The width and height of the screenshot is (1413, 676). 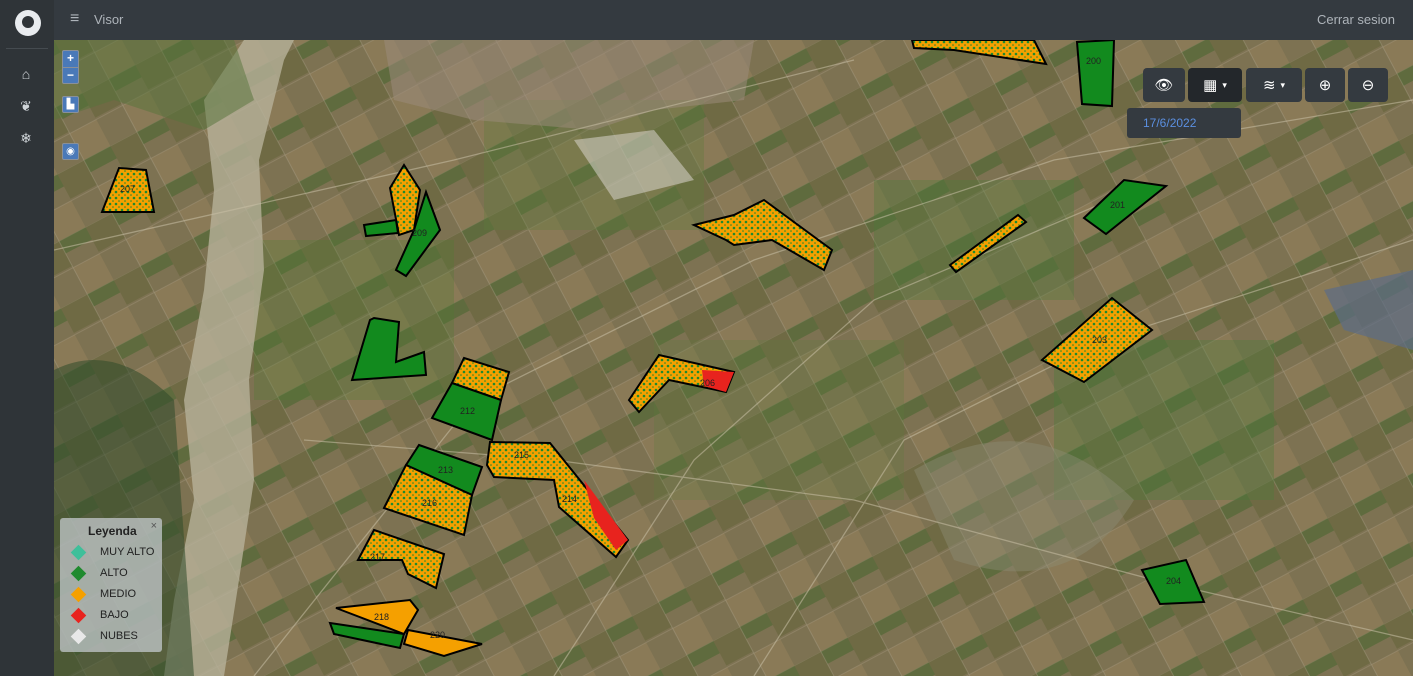 I want to click on user-avatar-icon, so click(x=28, y=23).